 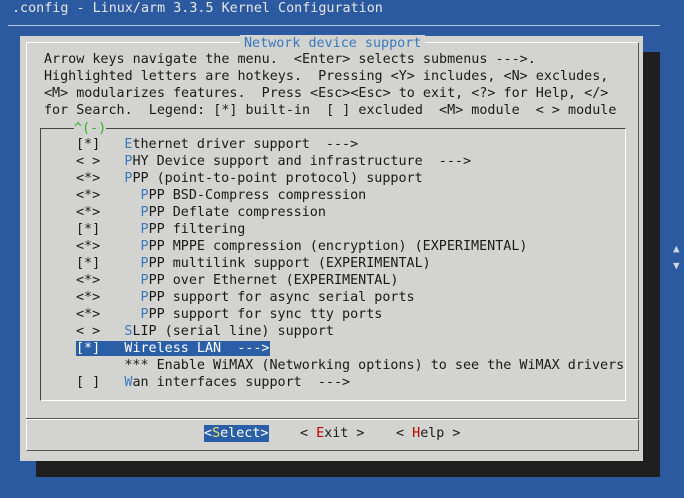 I want to click on item-label: PP BSD-Compress compression, so click(x=257, y=195).